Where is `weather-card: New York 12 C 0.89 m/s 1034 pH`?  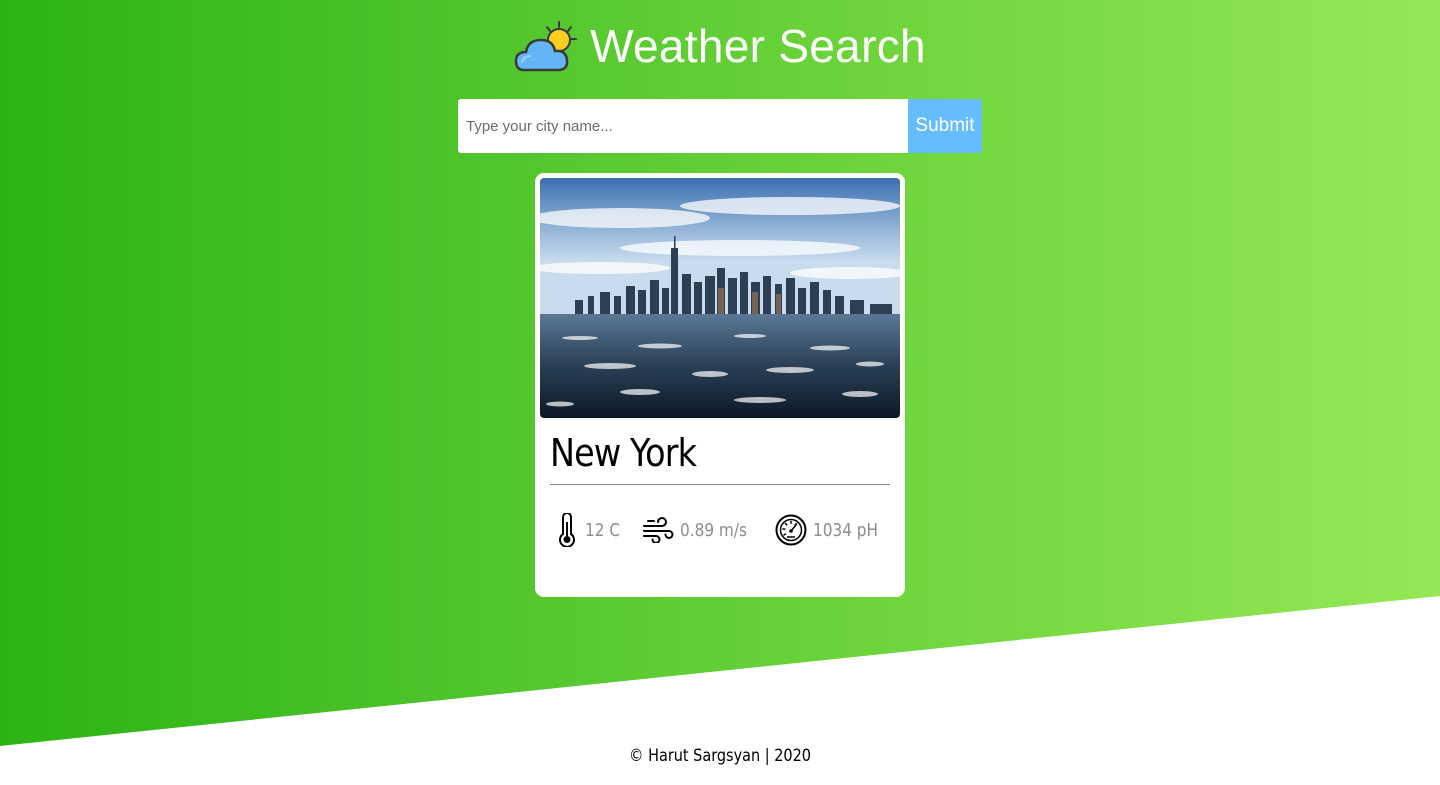 weather-card: New York 12 C 0.89 m/s 1034 pH is located at coordinates (720, 385).